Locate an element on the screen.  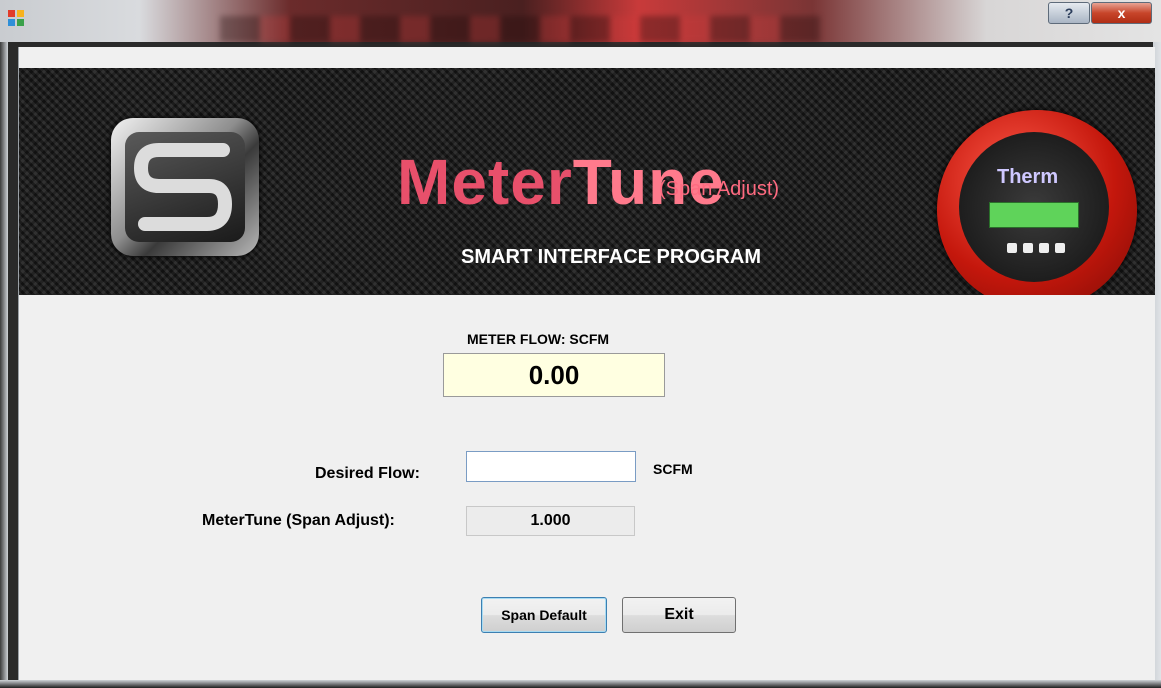
app-icon is located at coordinates (17, 19).